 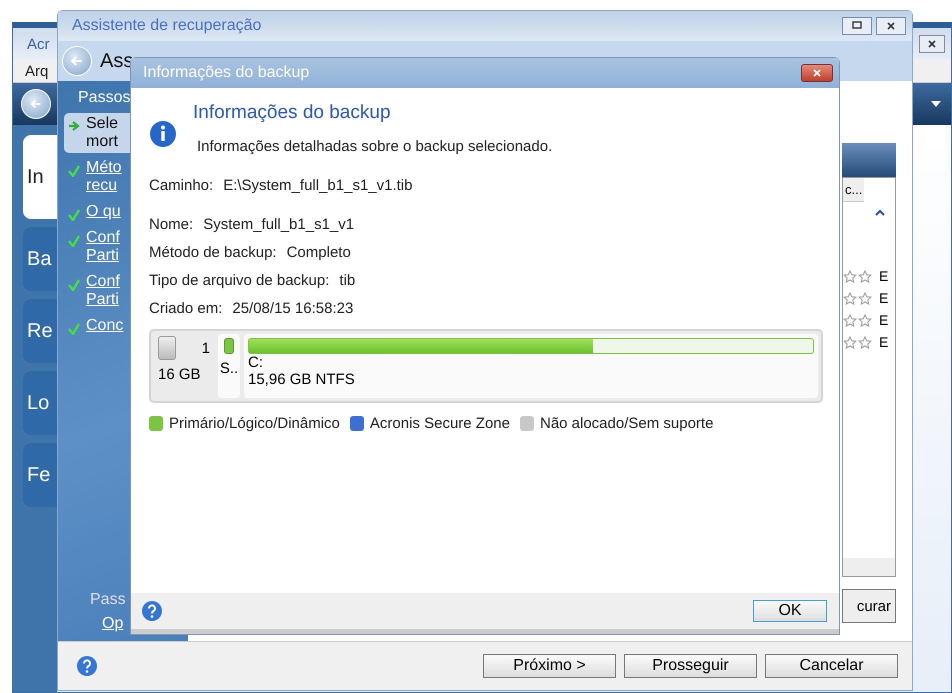 I want to click on menu-item: Arq, so click(x=36, y=71).